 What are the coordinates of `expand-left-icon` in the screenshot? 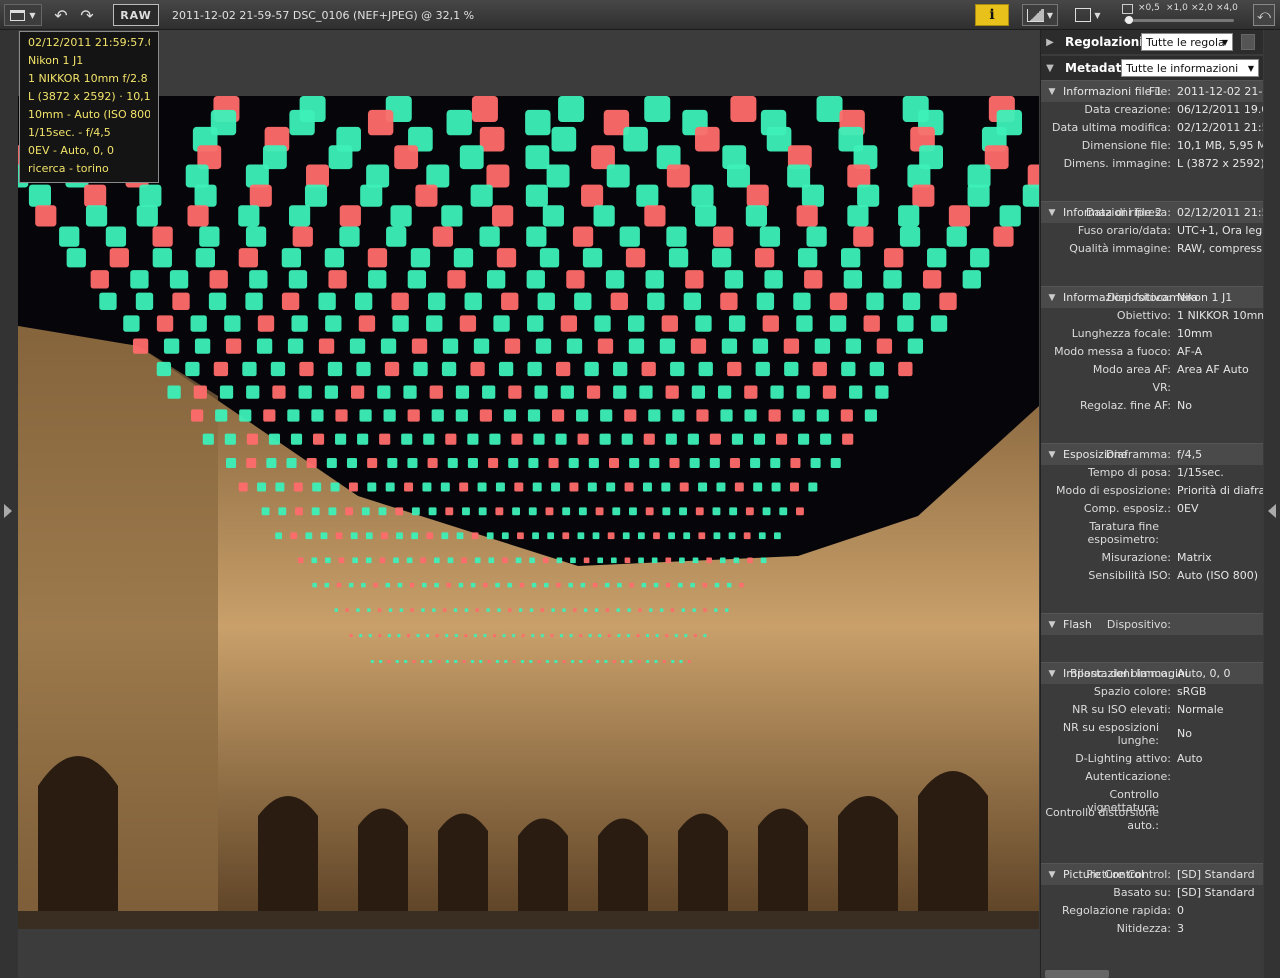 It's located at (8, 511).